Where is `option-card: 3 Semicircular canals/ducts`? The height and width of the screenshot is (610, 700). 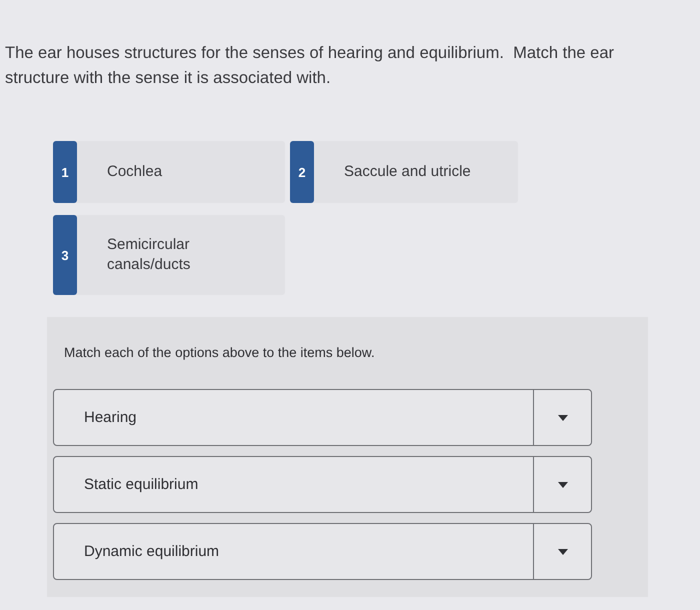 option-card: 3 Semicircular canals/ducts is located at coordinates (169, 255).